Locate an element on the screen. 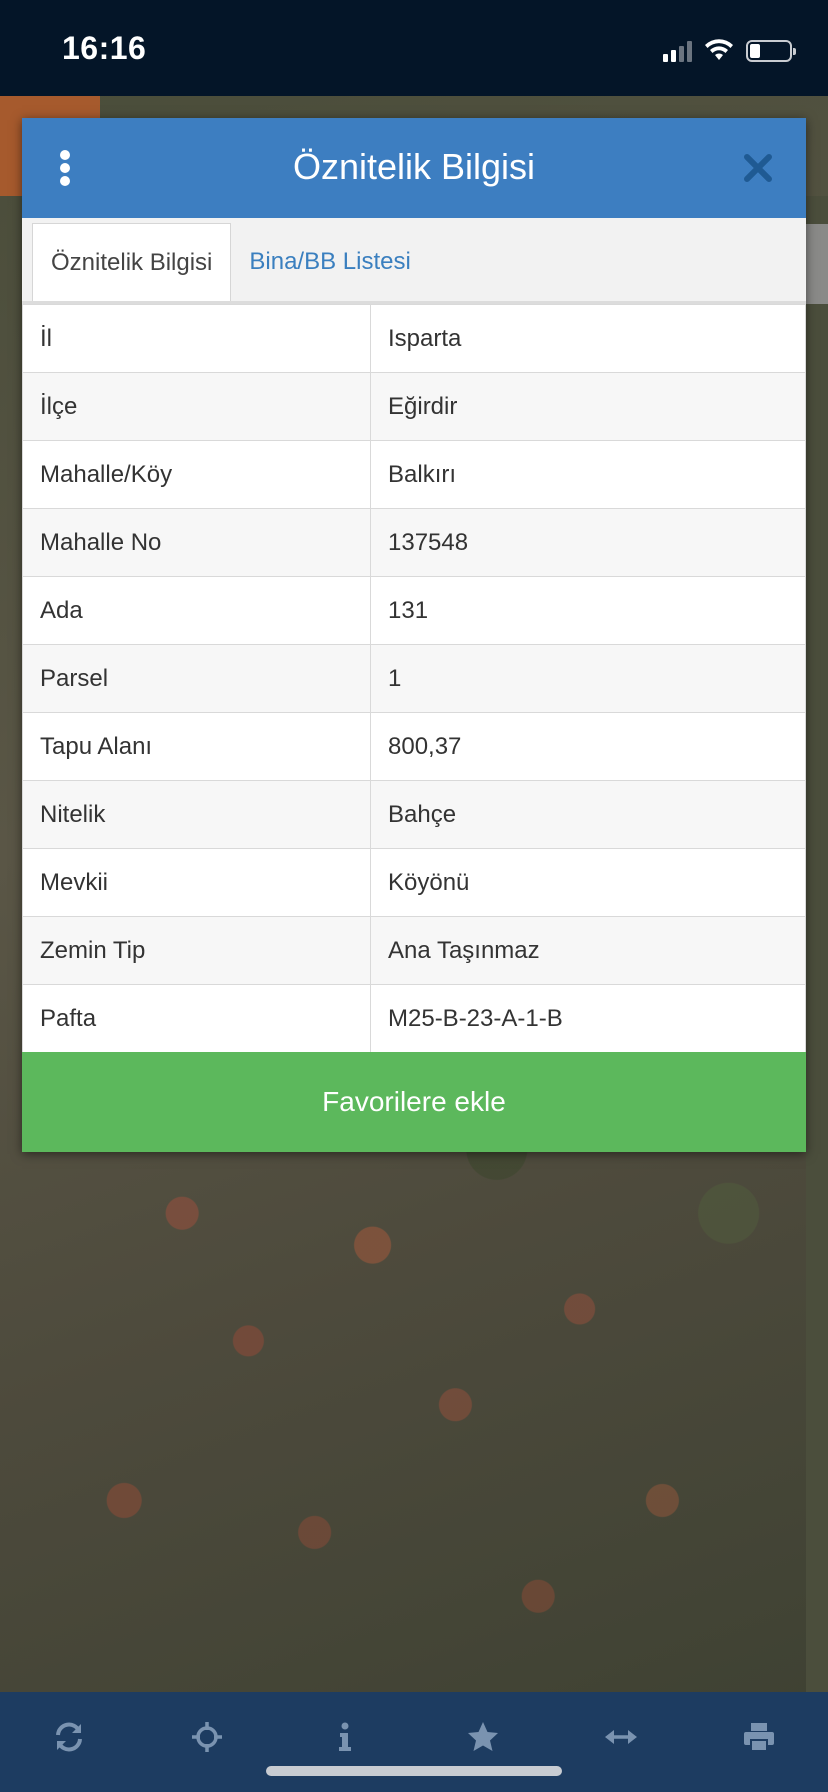  table-row: Ada 131 is located at coordinates (414, 610).